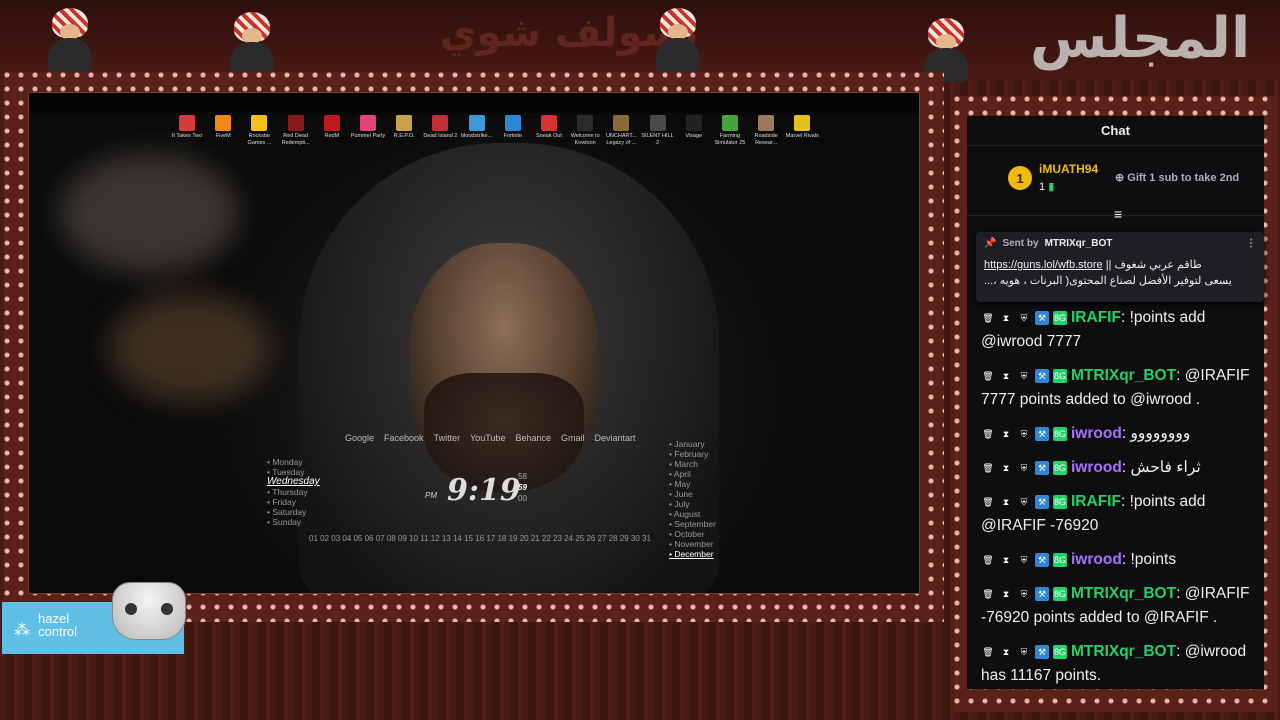  Describe the element at coordinates (513, 131) in the screenshot. I see `desktop-icon: Fortnite` at that location.